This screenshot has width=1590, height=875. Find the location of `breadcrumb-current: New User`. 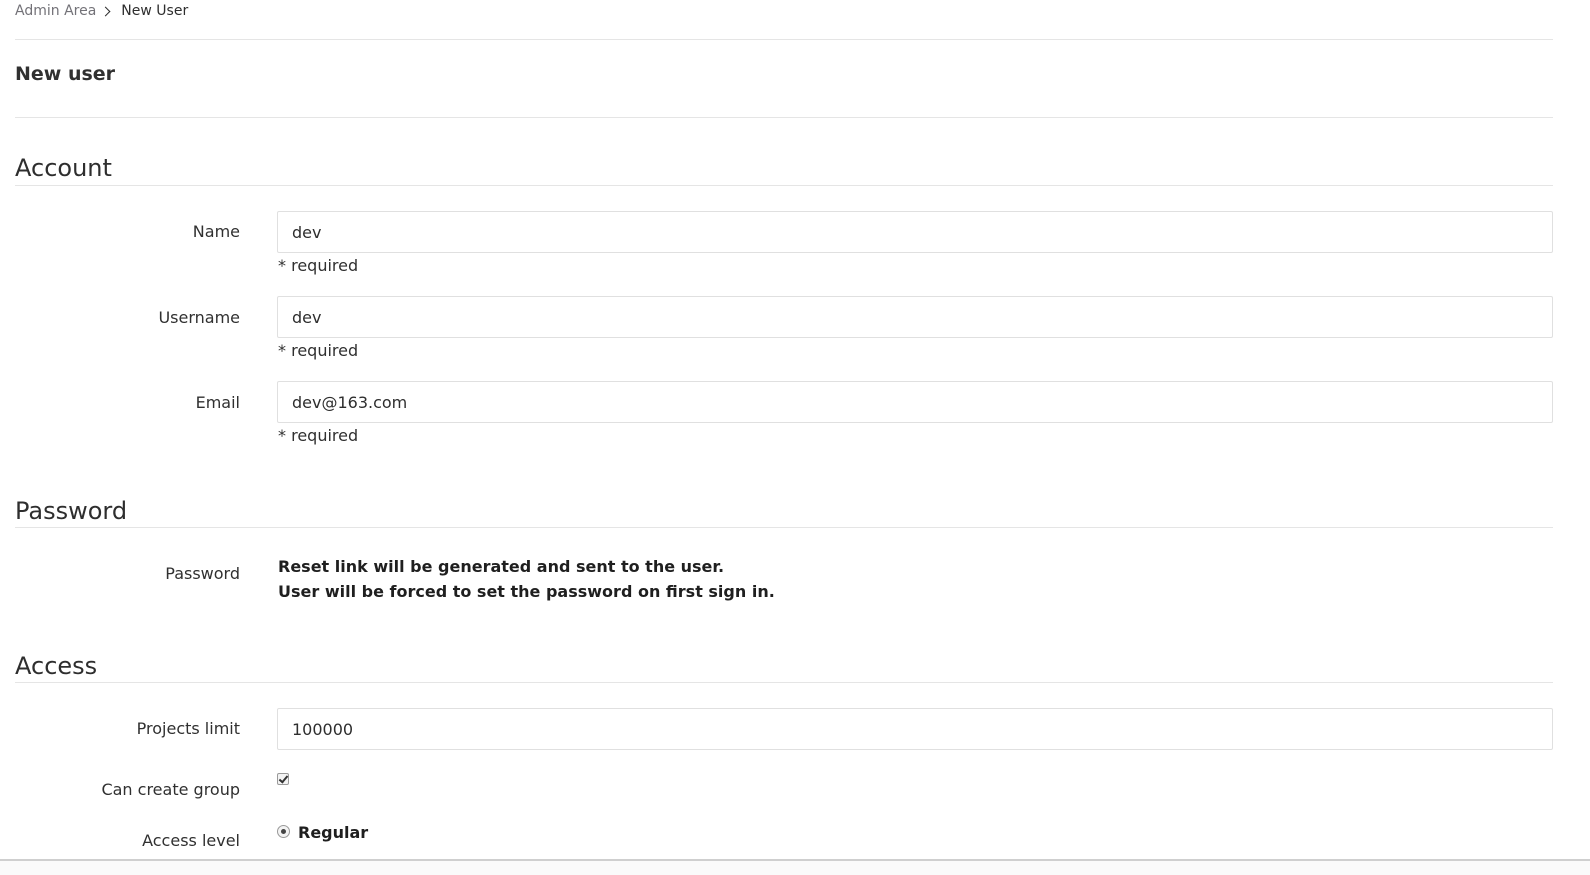

breadcrumb-current: New User is located at coordinates (155, 11).